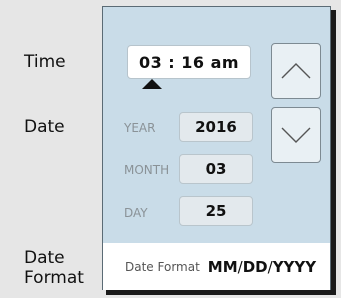 This screenshot has height=298, width=341. Describe the element at coordinates (140, 128) in the screenshot. I see `year-label: YEAR` at that location.